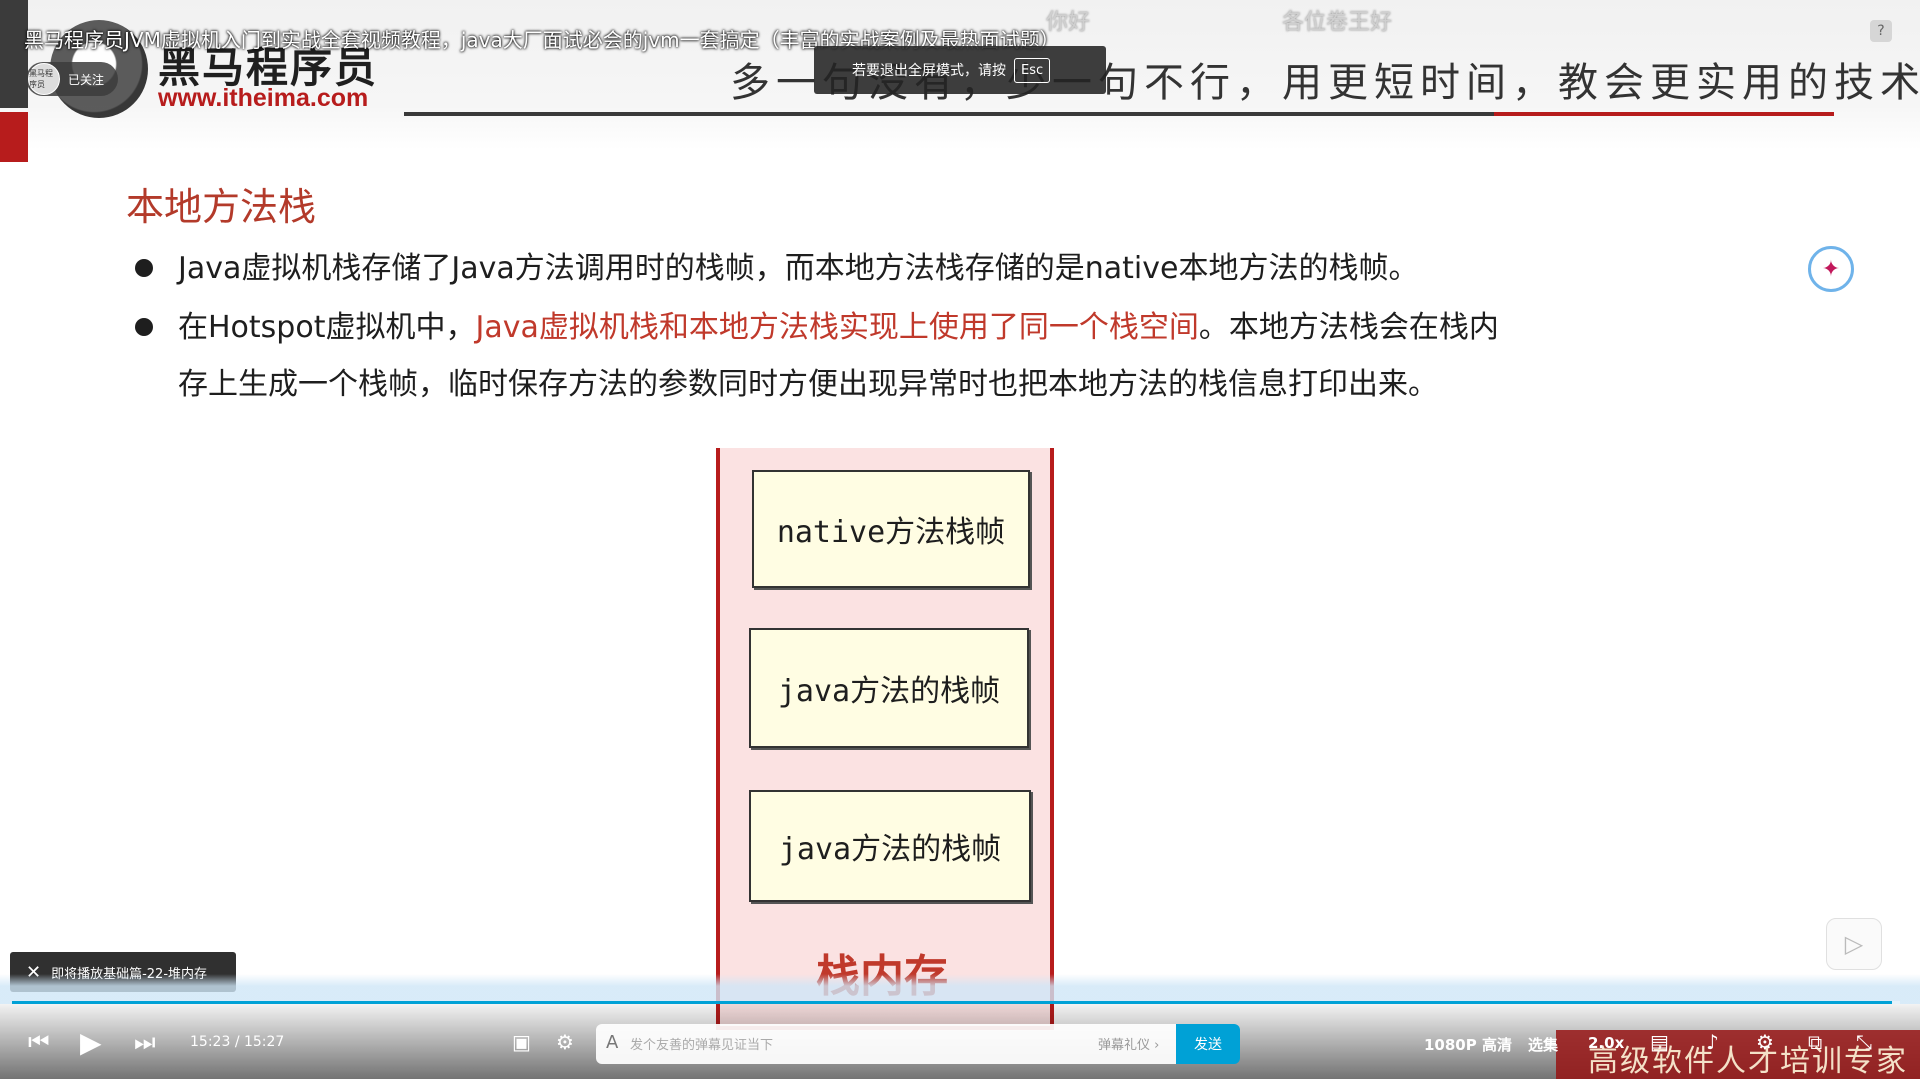  What do you see at coordinates (39, 1042) in the screenshot?
I see `previous-icon: ⏮` at bounding box center [39, 1042].